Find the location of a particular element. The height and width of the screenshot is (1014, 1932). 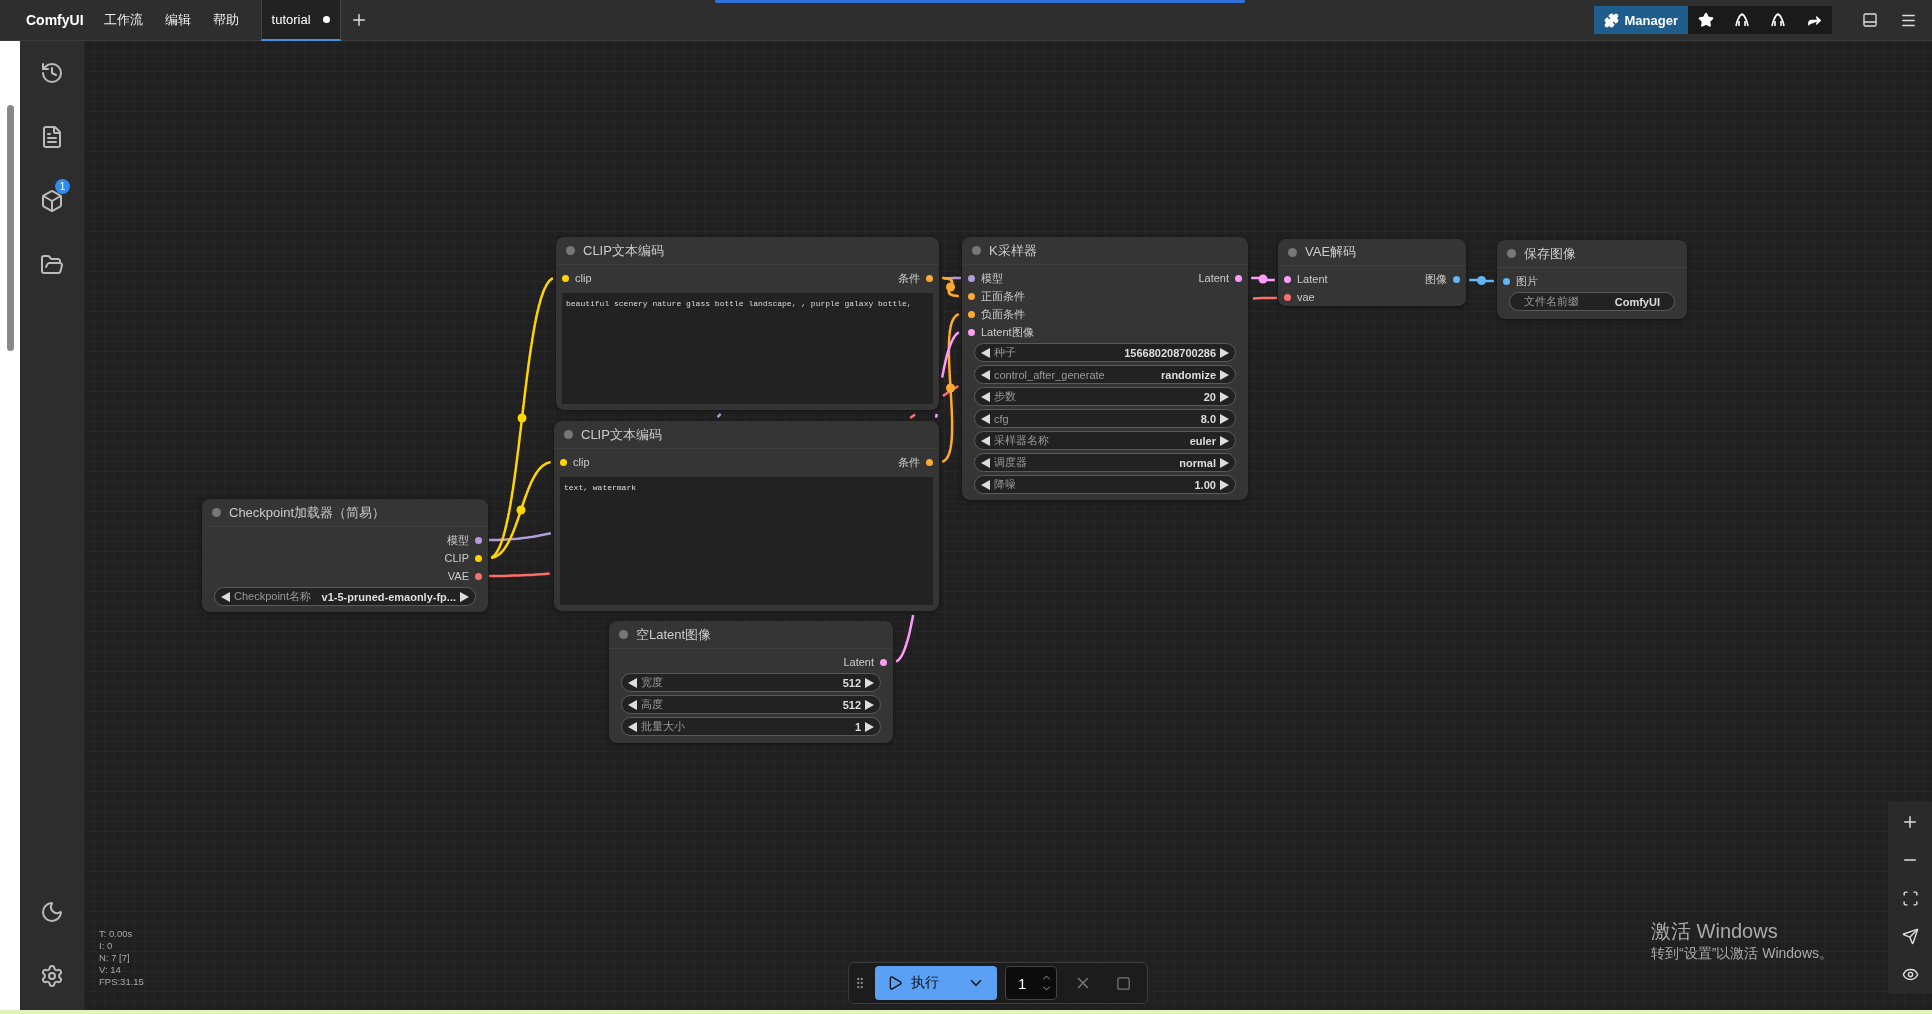

square-icon is located at coordinates (1123, 983).